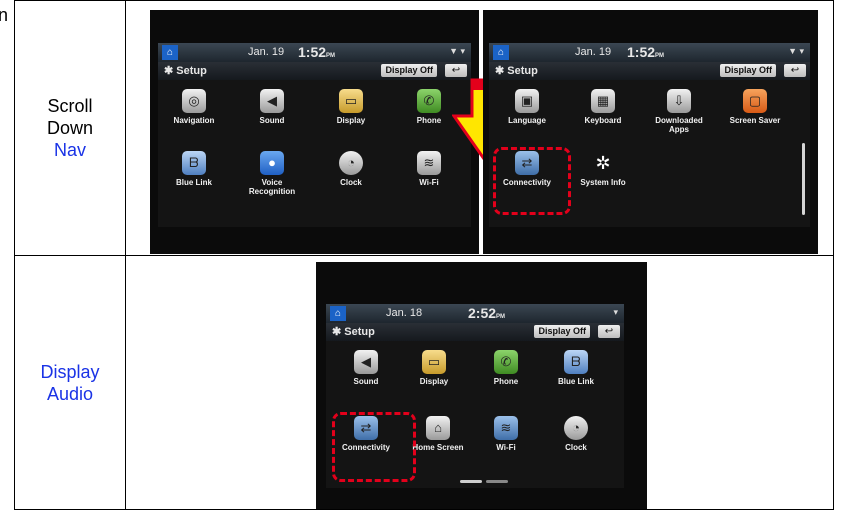 This screenshot has width=843, height=510. Describe the element at coordinates (4, 15) in the screenshot. I see `clipped-text: n` at that location.